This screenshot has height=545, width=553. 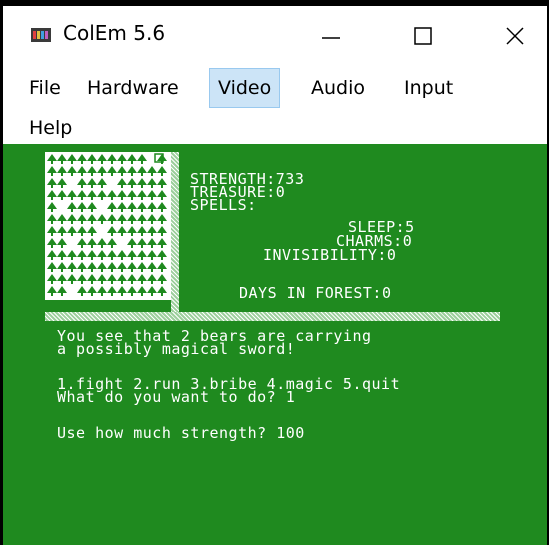 What do you see at coordinates (245, 88) in the screenshot?
I see `menu-video: Video` at bounding box center [245, 88].